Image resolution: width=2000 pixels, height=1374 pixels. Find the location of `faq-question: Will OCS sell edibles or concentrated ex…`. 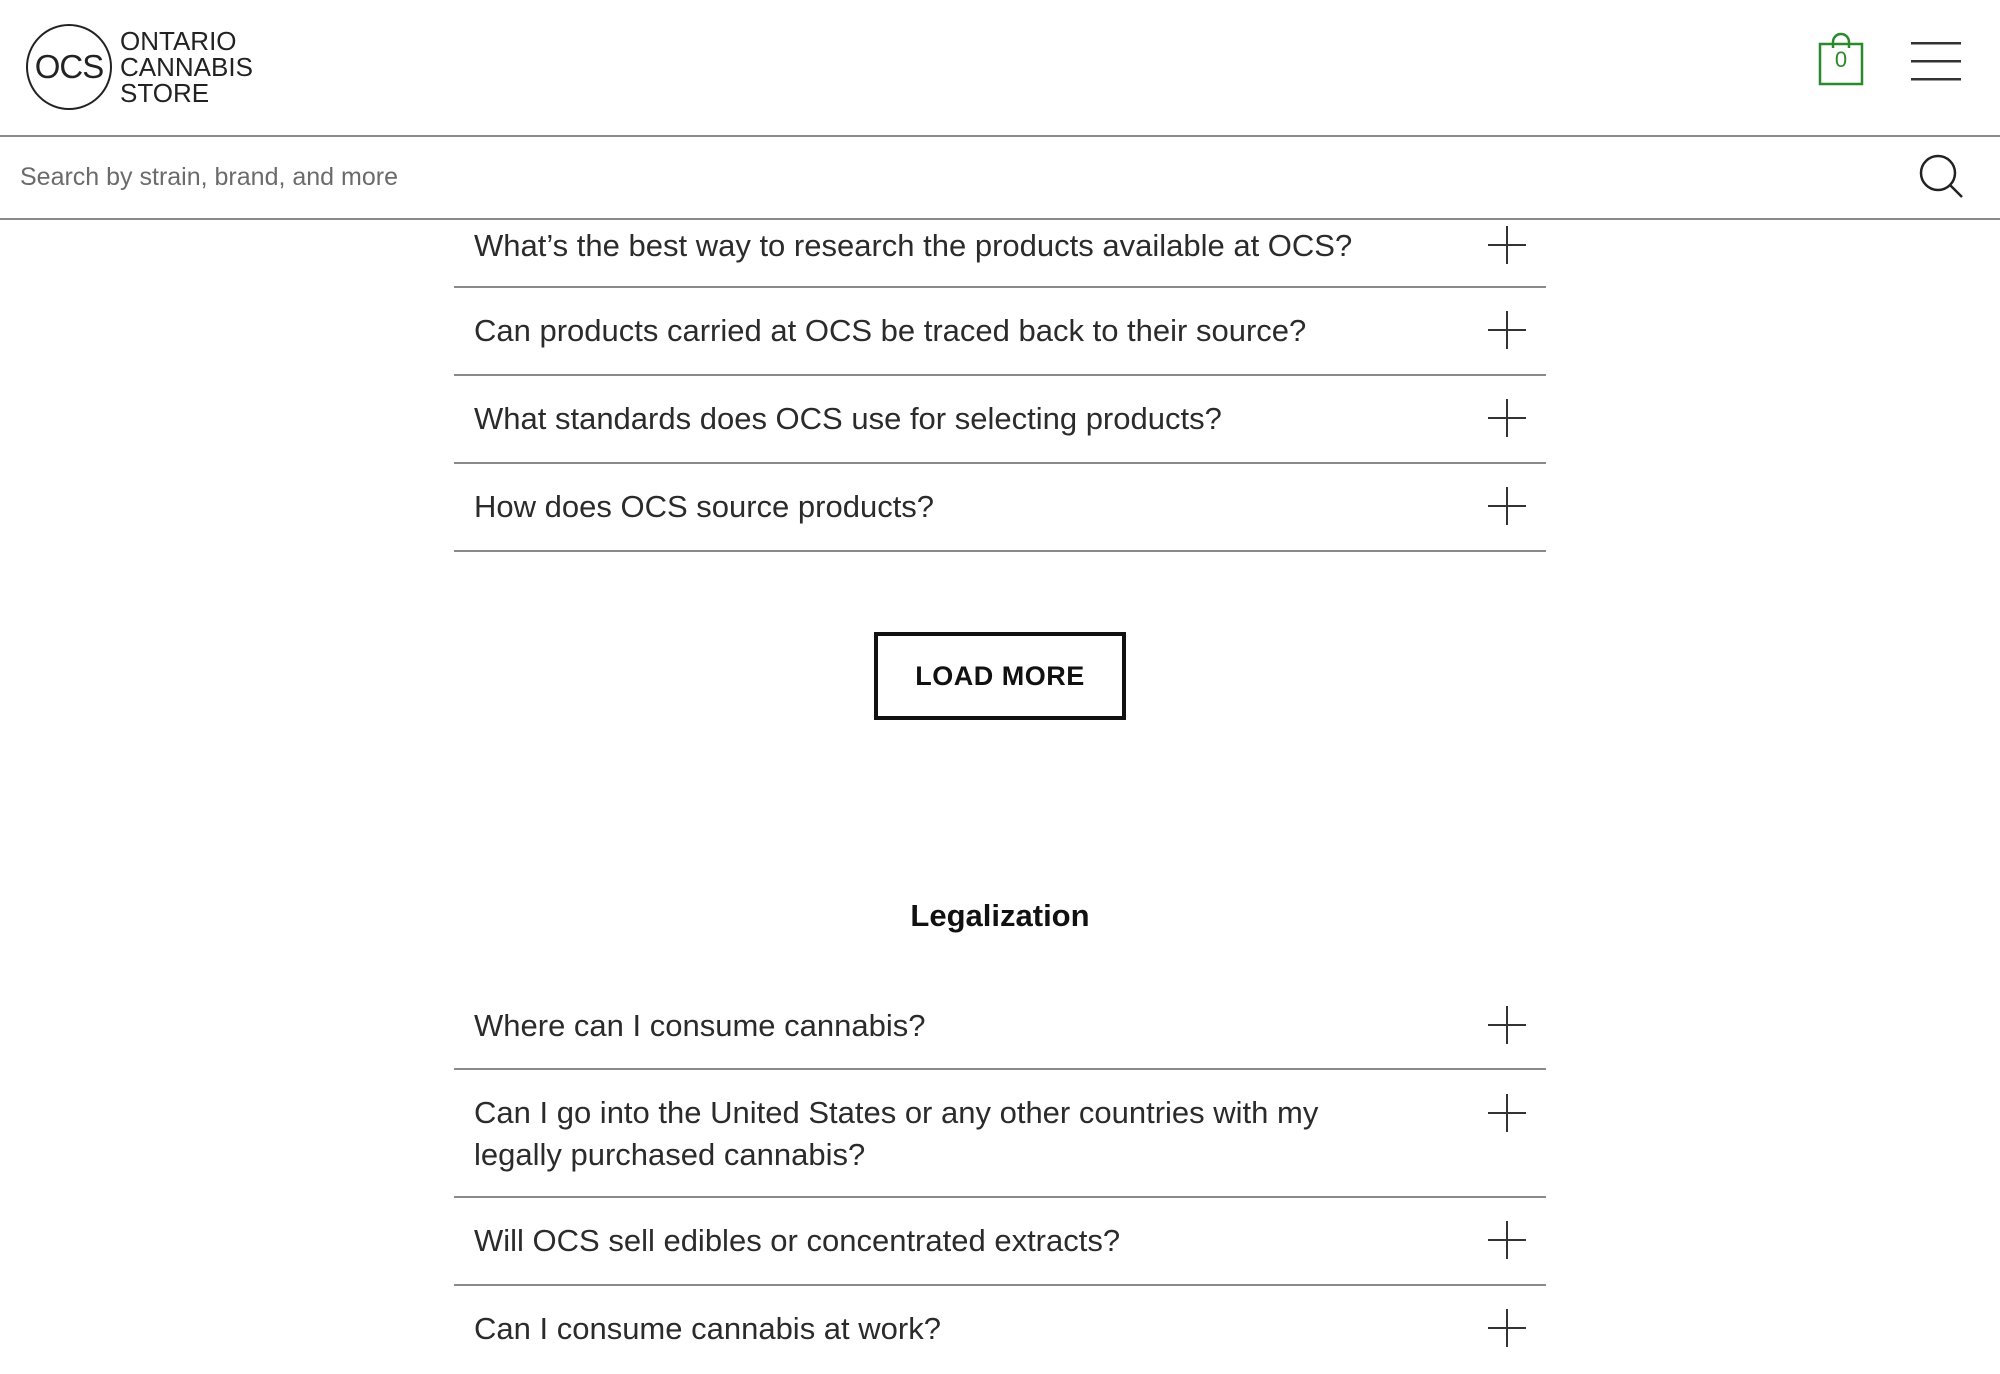

faq-question: Will OCS sell edibles or concentrated ex… is located at coordinates (797, 1240).